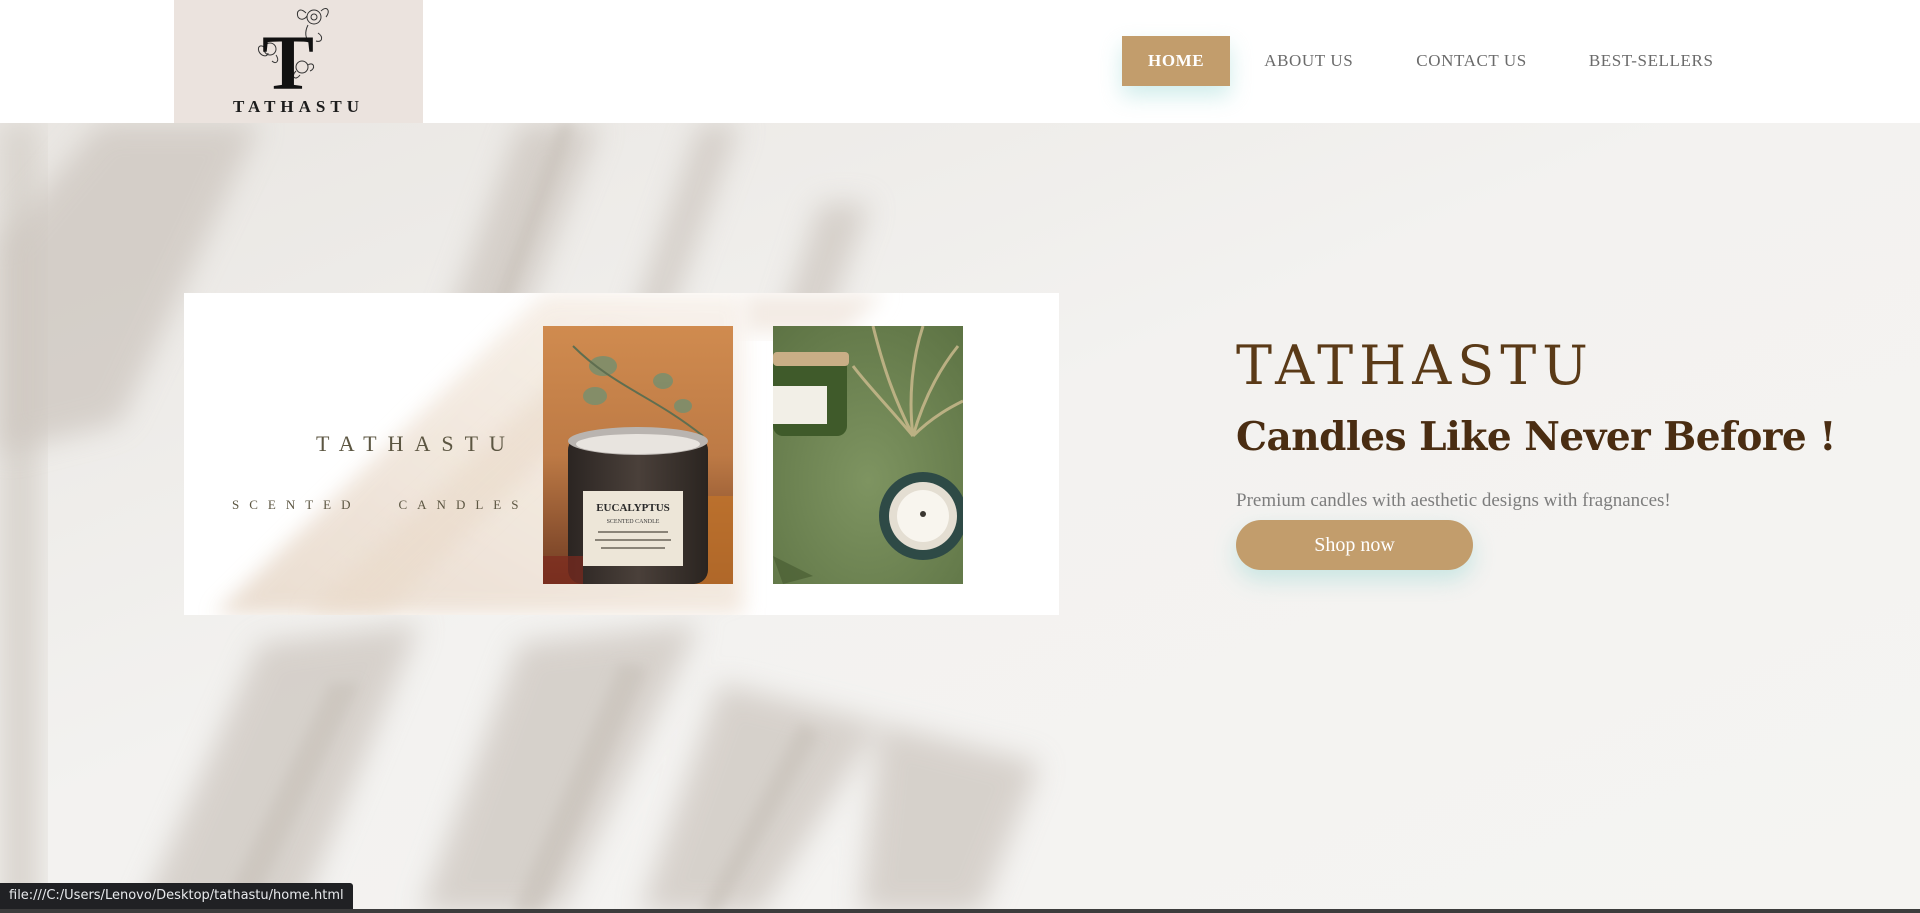 This screenshot has height=913, width=1920. What do you see at coordinates (380, 505) in the screenshot?
I see `banner-subtitle: SCENTED CANDLES` at bounding box center [380, 505].